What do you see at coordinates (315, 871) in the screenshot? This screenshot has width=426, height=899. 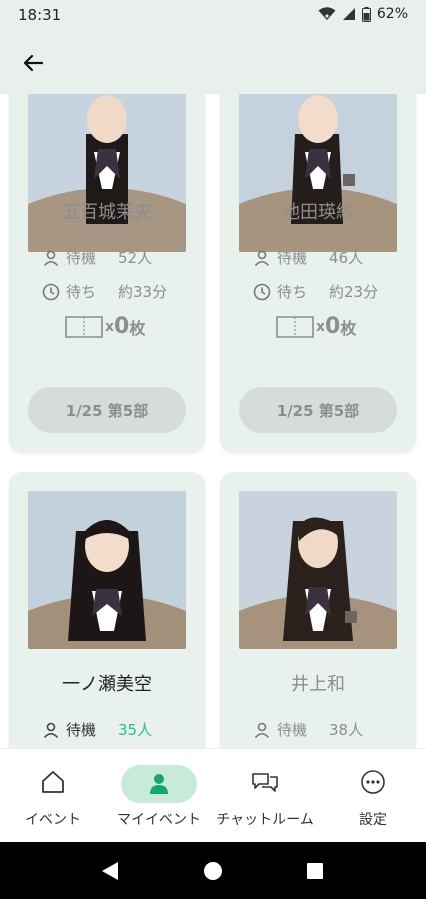 I see `recents-square-icon` at bounding box center [315, 871].